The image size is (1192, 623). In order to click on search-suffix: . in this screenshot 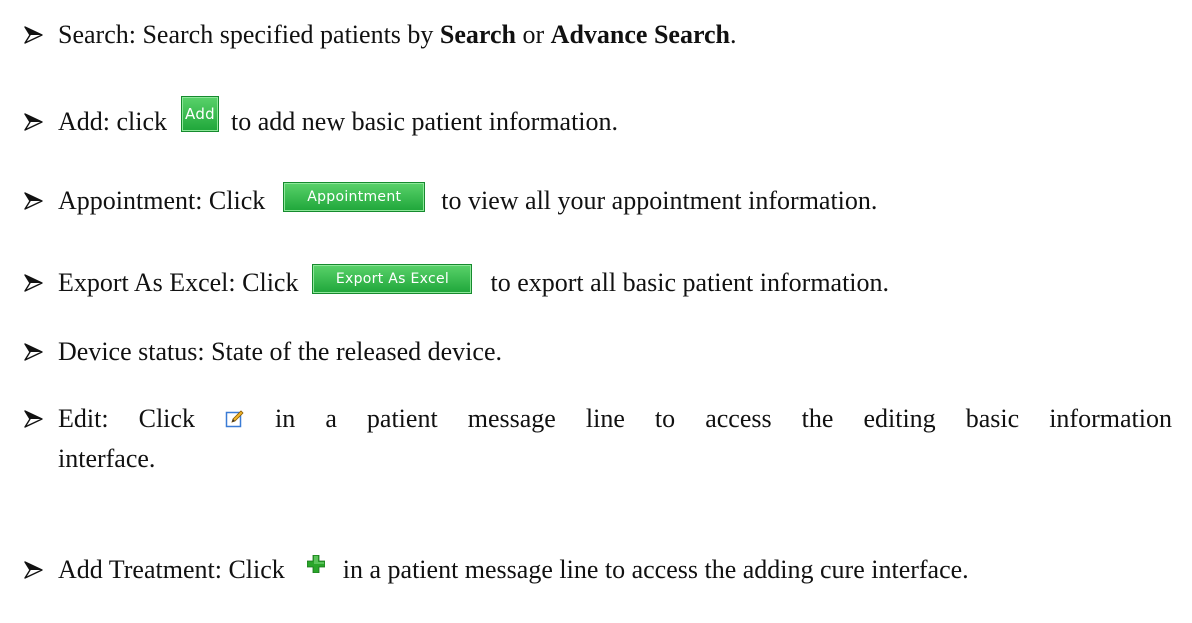, I will do `click(733, 34)`.